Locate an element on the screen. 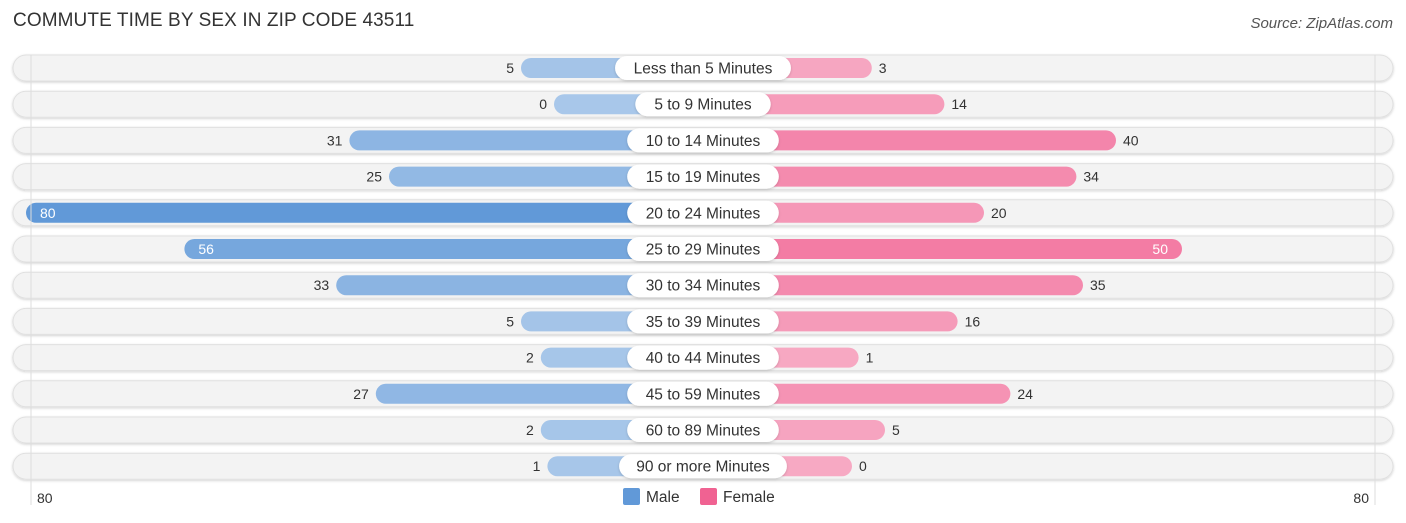 The height and width of the screenshot is (523, 1406). legend-item-male: Male is located at coordinates (651, 497).